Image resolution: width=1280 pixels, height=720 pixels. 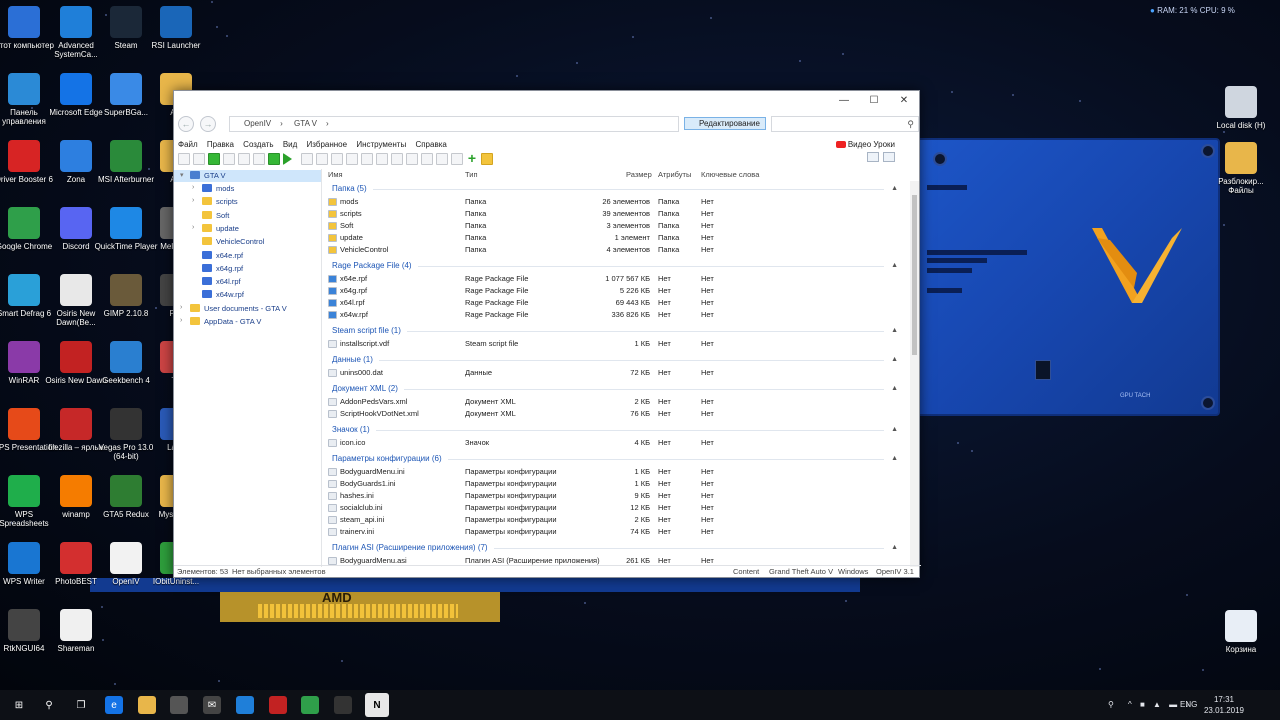 I want to click on image-icon, so click(x=259, y=159).